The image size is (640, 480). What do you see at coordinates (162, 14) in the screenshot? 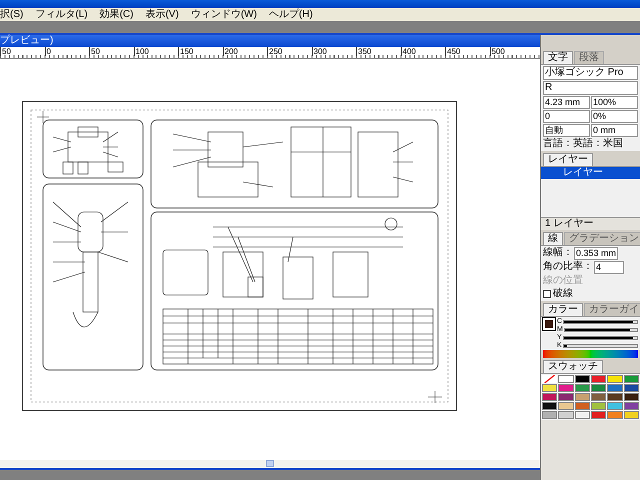
I see `menu-item: 表示(V)` at bounding box center [162, 14].